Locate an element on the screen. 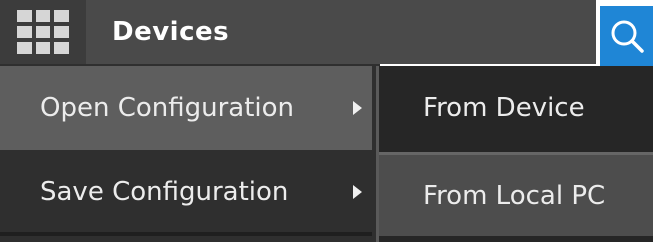 The height and width of the screenshot is (242, 653). menu-item-label: Open Configuration is located at coordinates (167, 108).